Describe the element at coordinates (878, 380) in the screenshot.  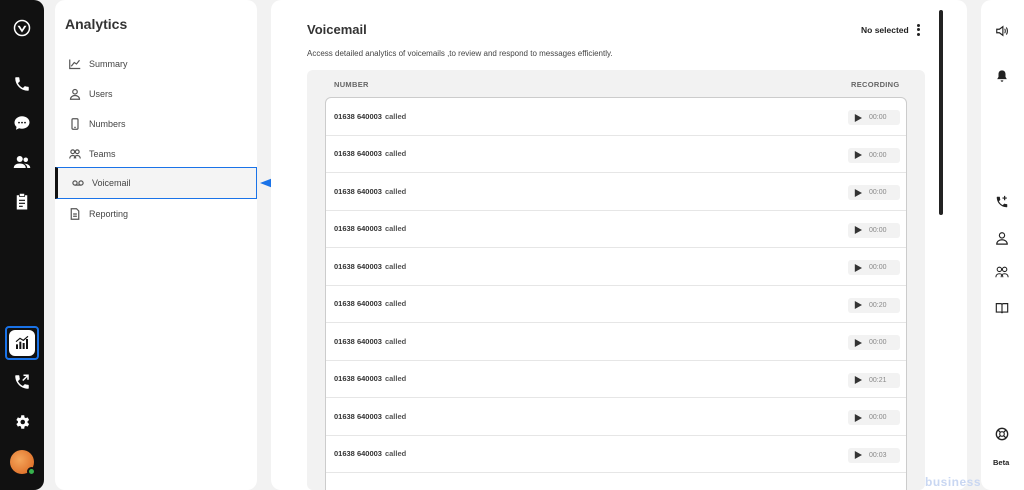
I see `recording-duration: 00:21` at that location.